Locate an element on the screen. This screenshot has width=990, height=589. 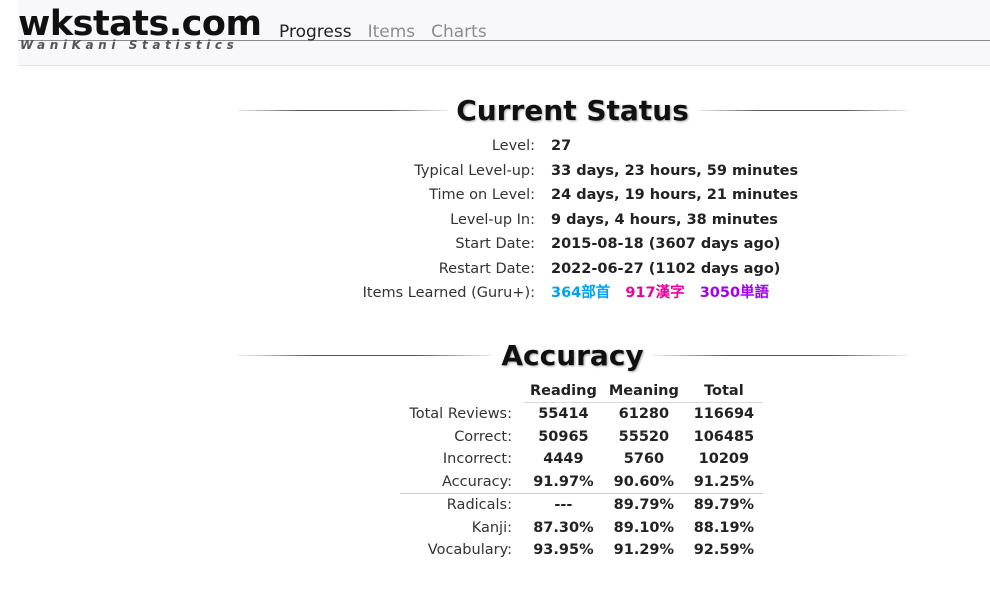
table-row: Incorrect: 4449 5760 10209 is located at coordinates (581, 459).